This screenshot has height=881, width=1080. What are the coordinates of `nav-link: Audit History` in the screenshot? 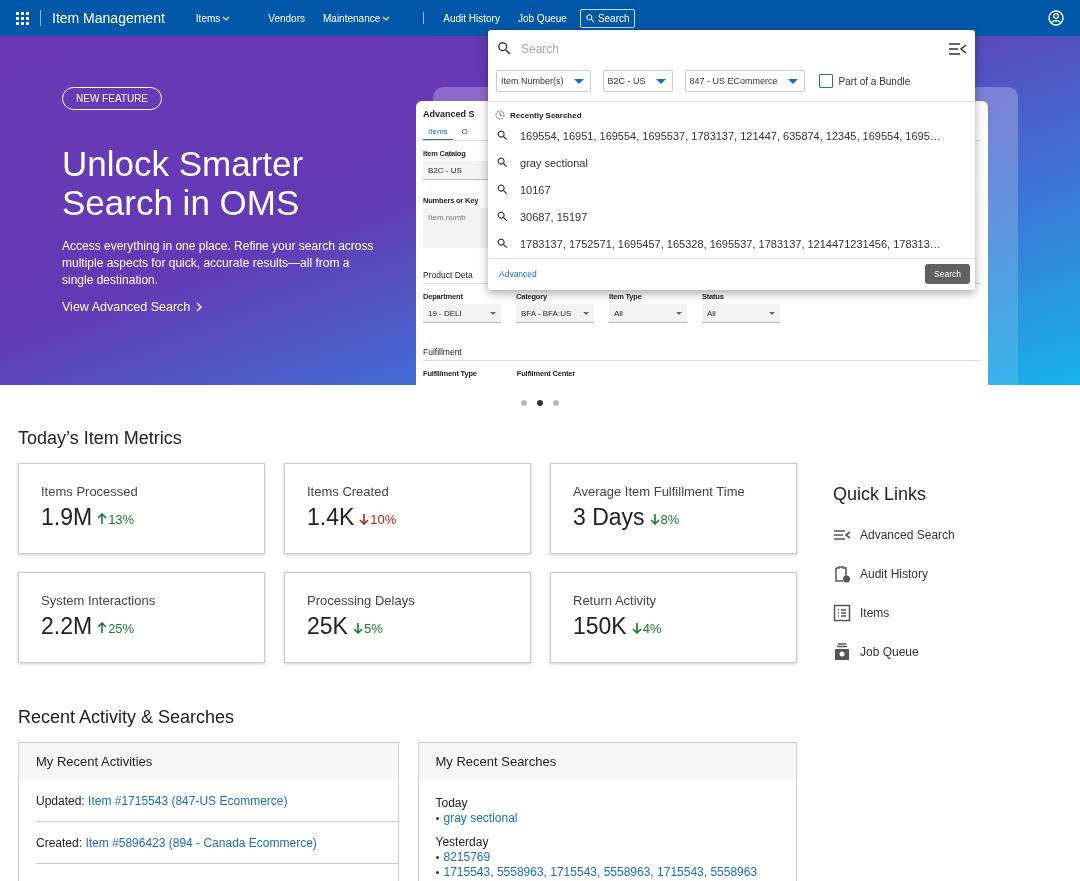 It's located at (471, 18).